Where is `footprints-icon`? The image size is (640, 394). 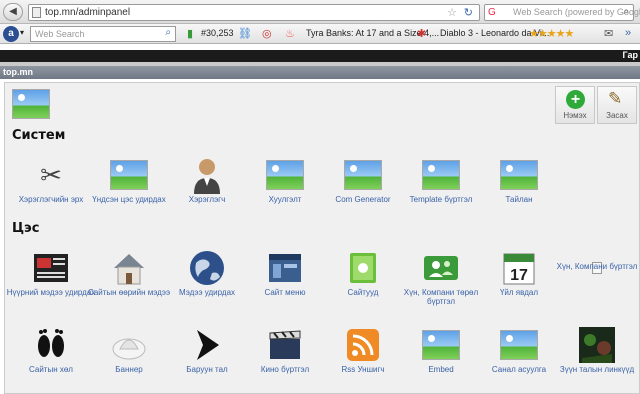
footprints-icon is located at coordinates (51, 345).